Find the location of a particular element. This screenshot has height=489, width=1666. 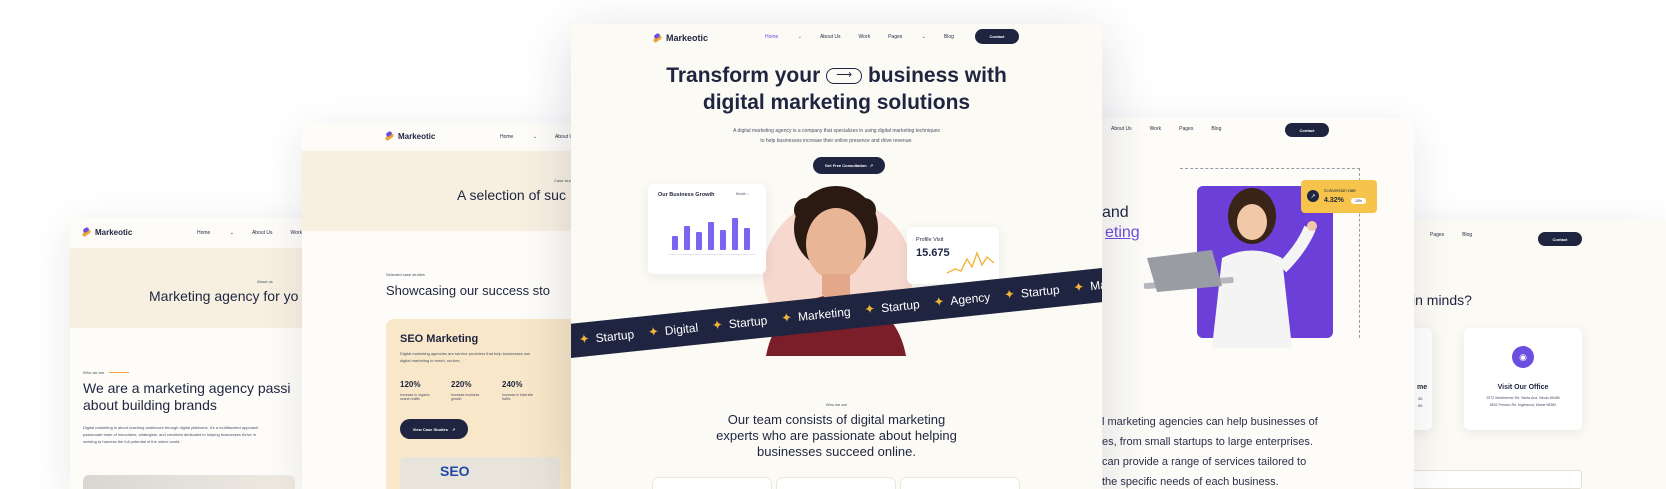

contact-question: in minds? is located at coordinates (1442, 300).